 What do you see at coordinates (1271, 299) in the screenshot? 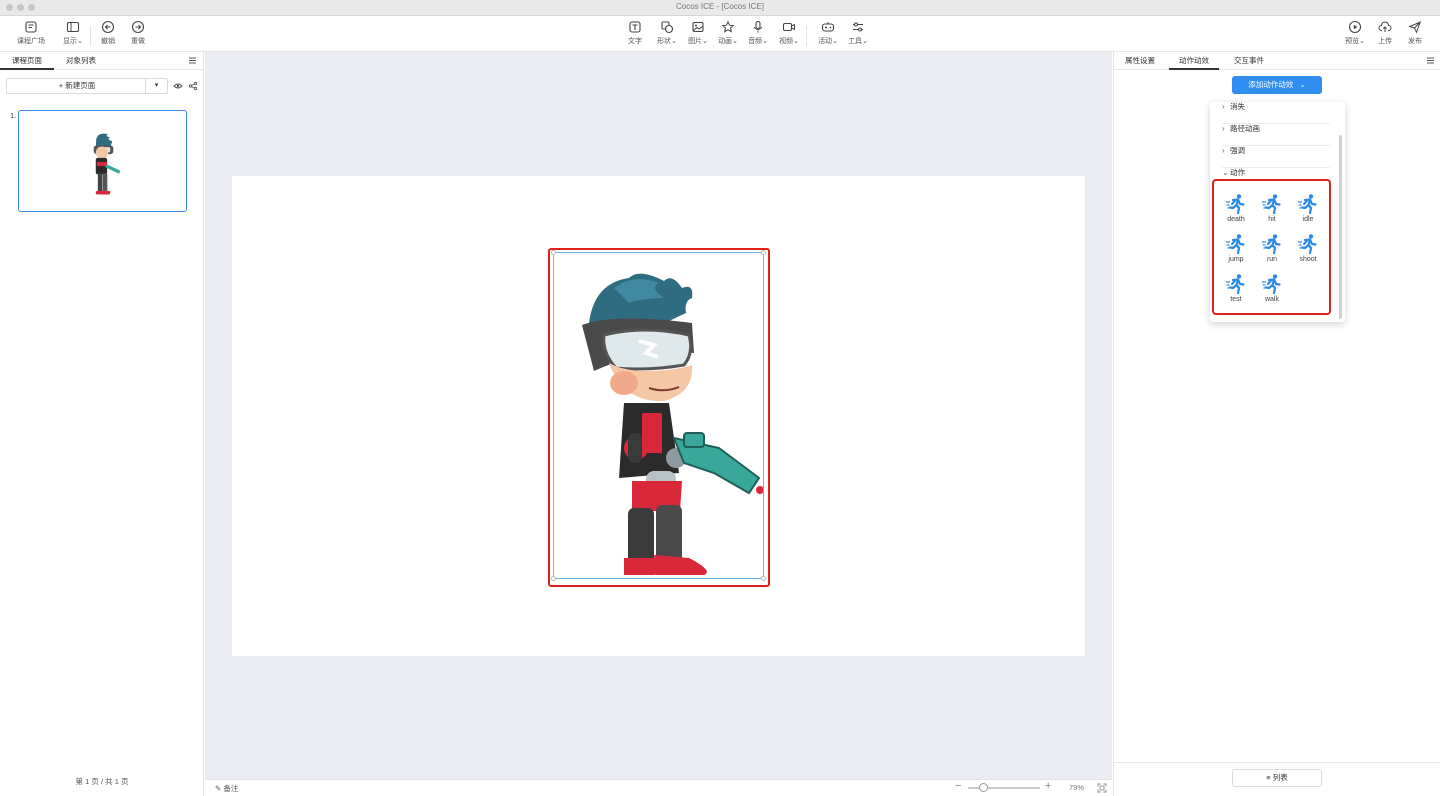
I see `action-label: walk` at bounding box center [1271, 299].